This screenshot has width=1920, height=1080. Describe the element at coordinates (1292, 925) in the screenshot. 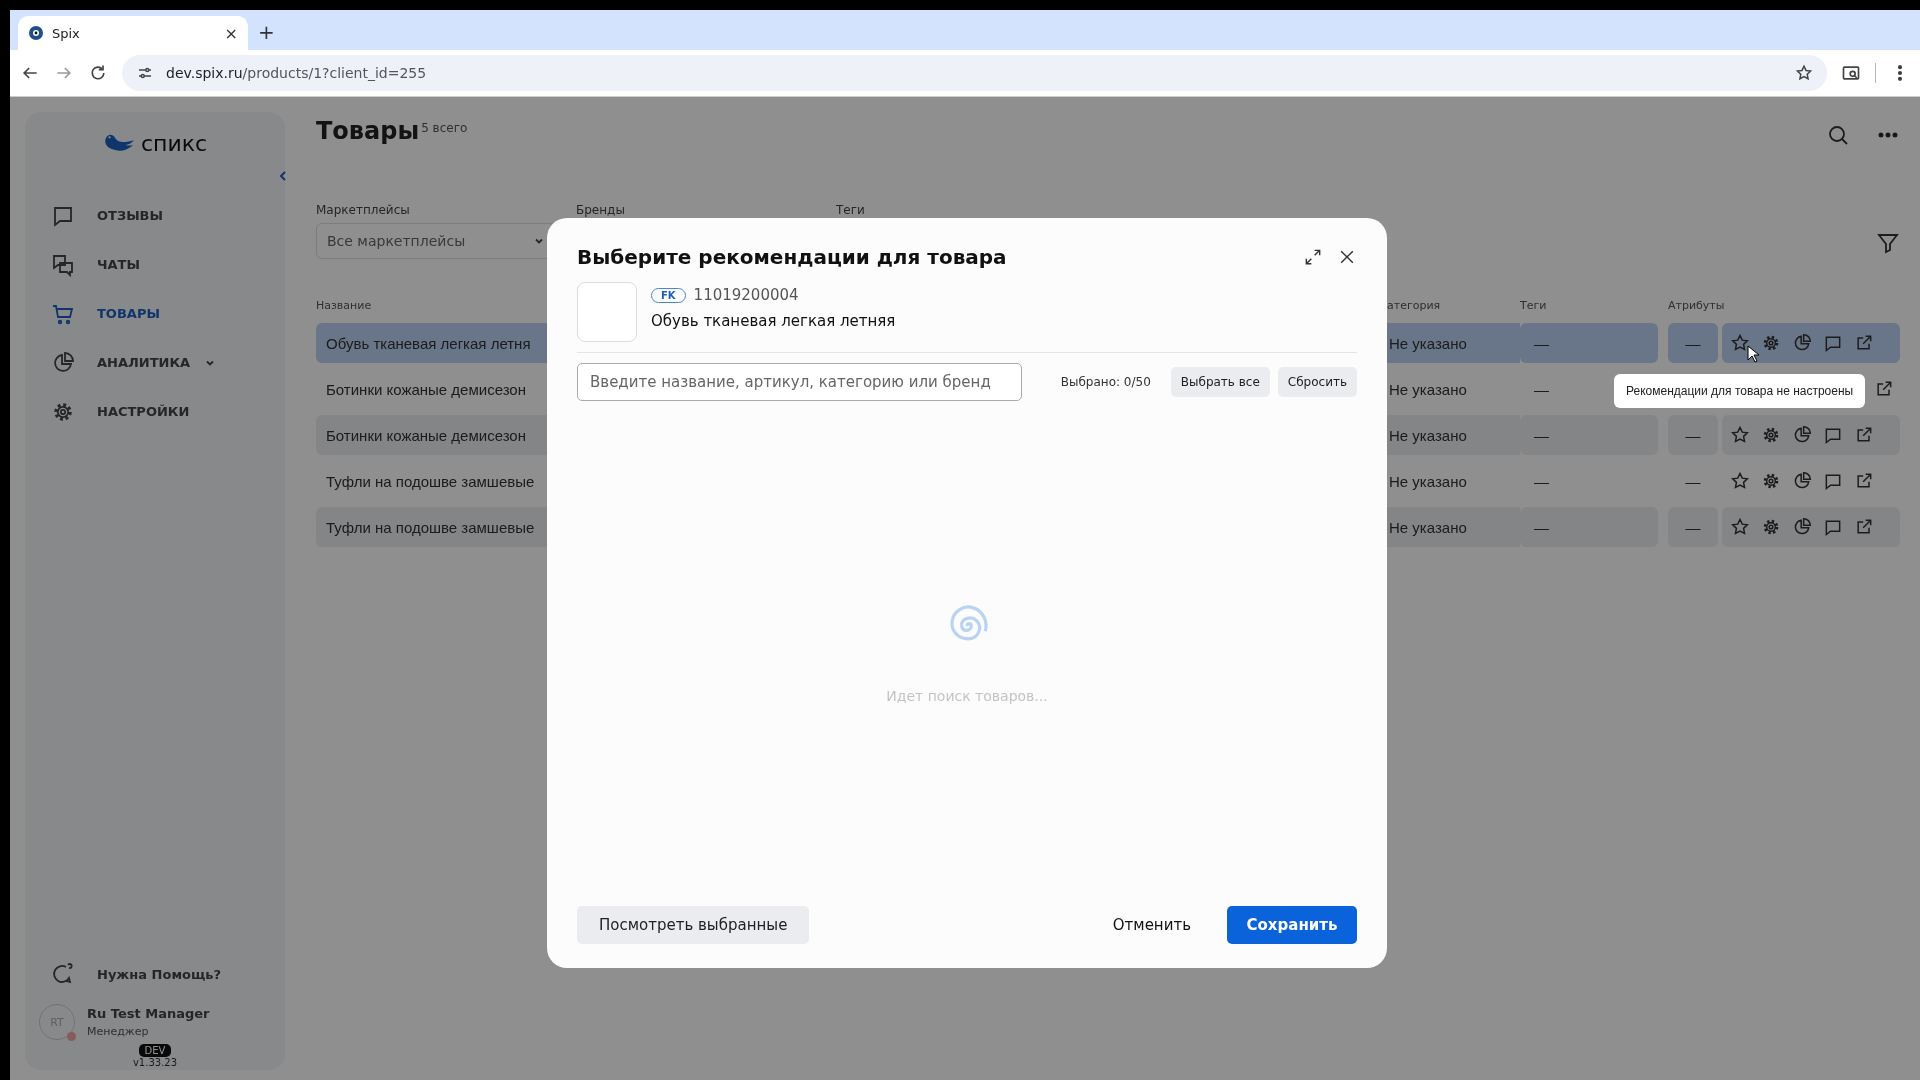

I see `save-button: Сохранить` at that location.